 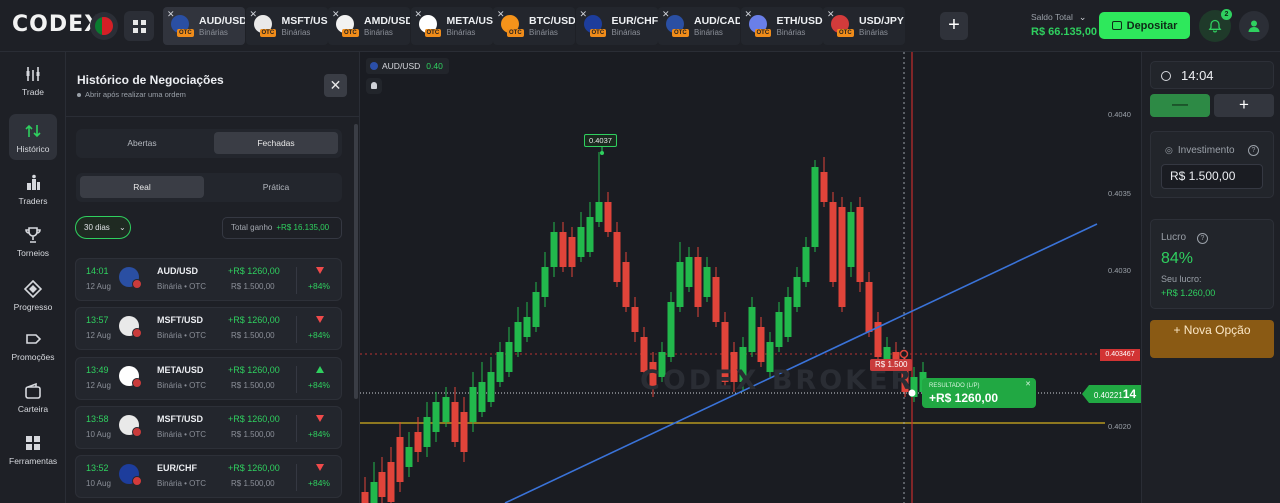 What do you see at coordinates (954, 26) in the screenshot?
I see `add-asset-tab-button: +` at bounding box center [954, 26].